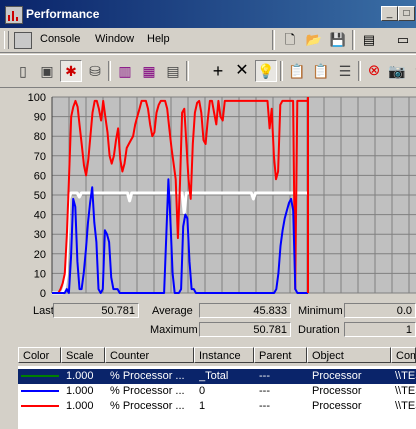 This screenshot has height=429, width=416. I want to click on menu-grip, so click(6, 40).